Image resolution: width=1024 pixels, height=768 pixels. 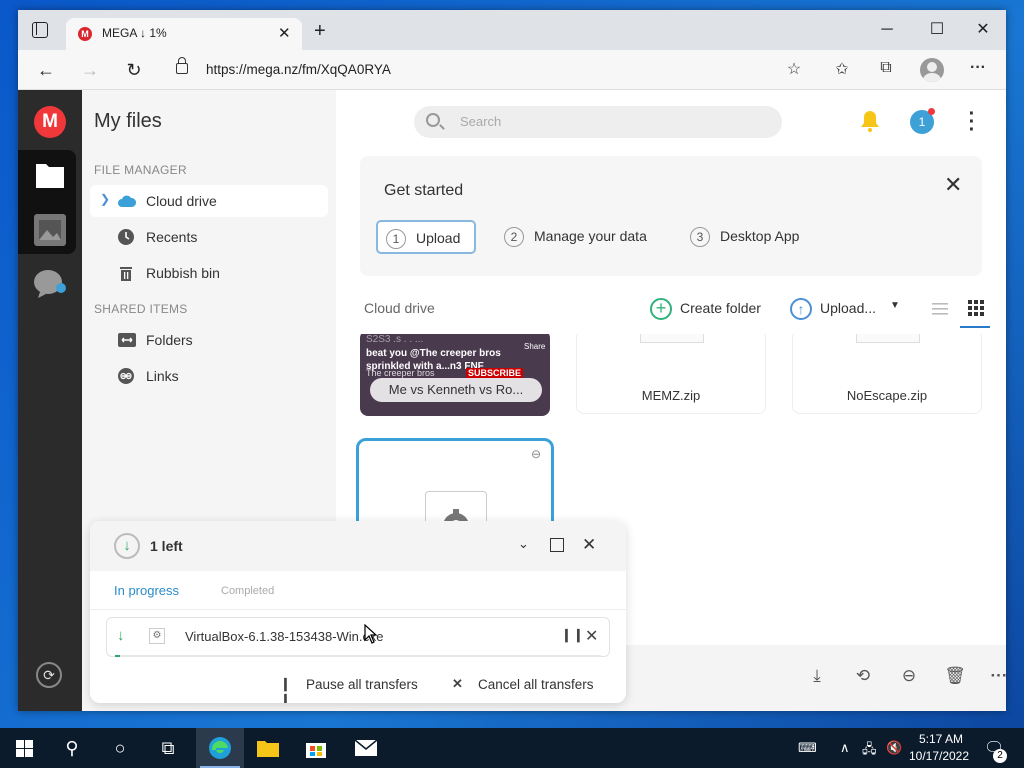 What do you see at coordinates (105, 199) in the screenshot?
I see `chevron-right-icon: ❯` at bounding box center [105, 199].